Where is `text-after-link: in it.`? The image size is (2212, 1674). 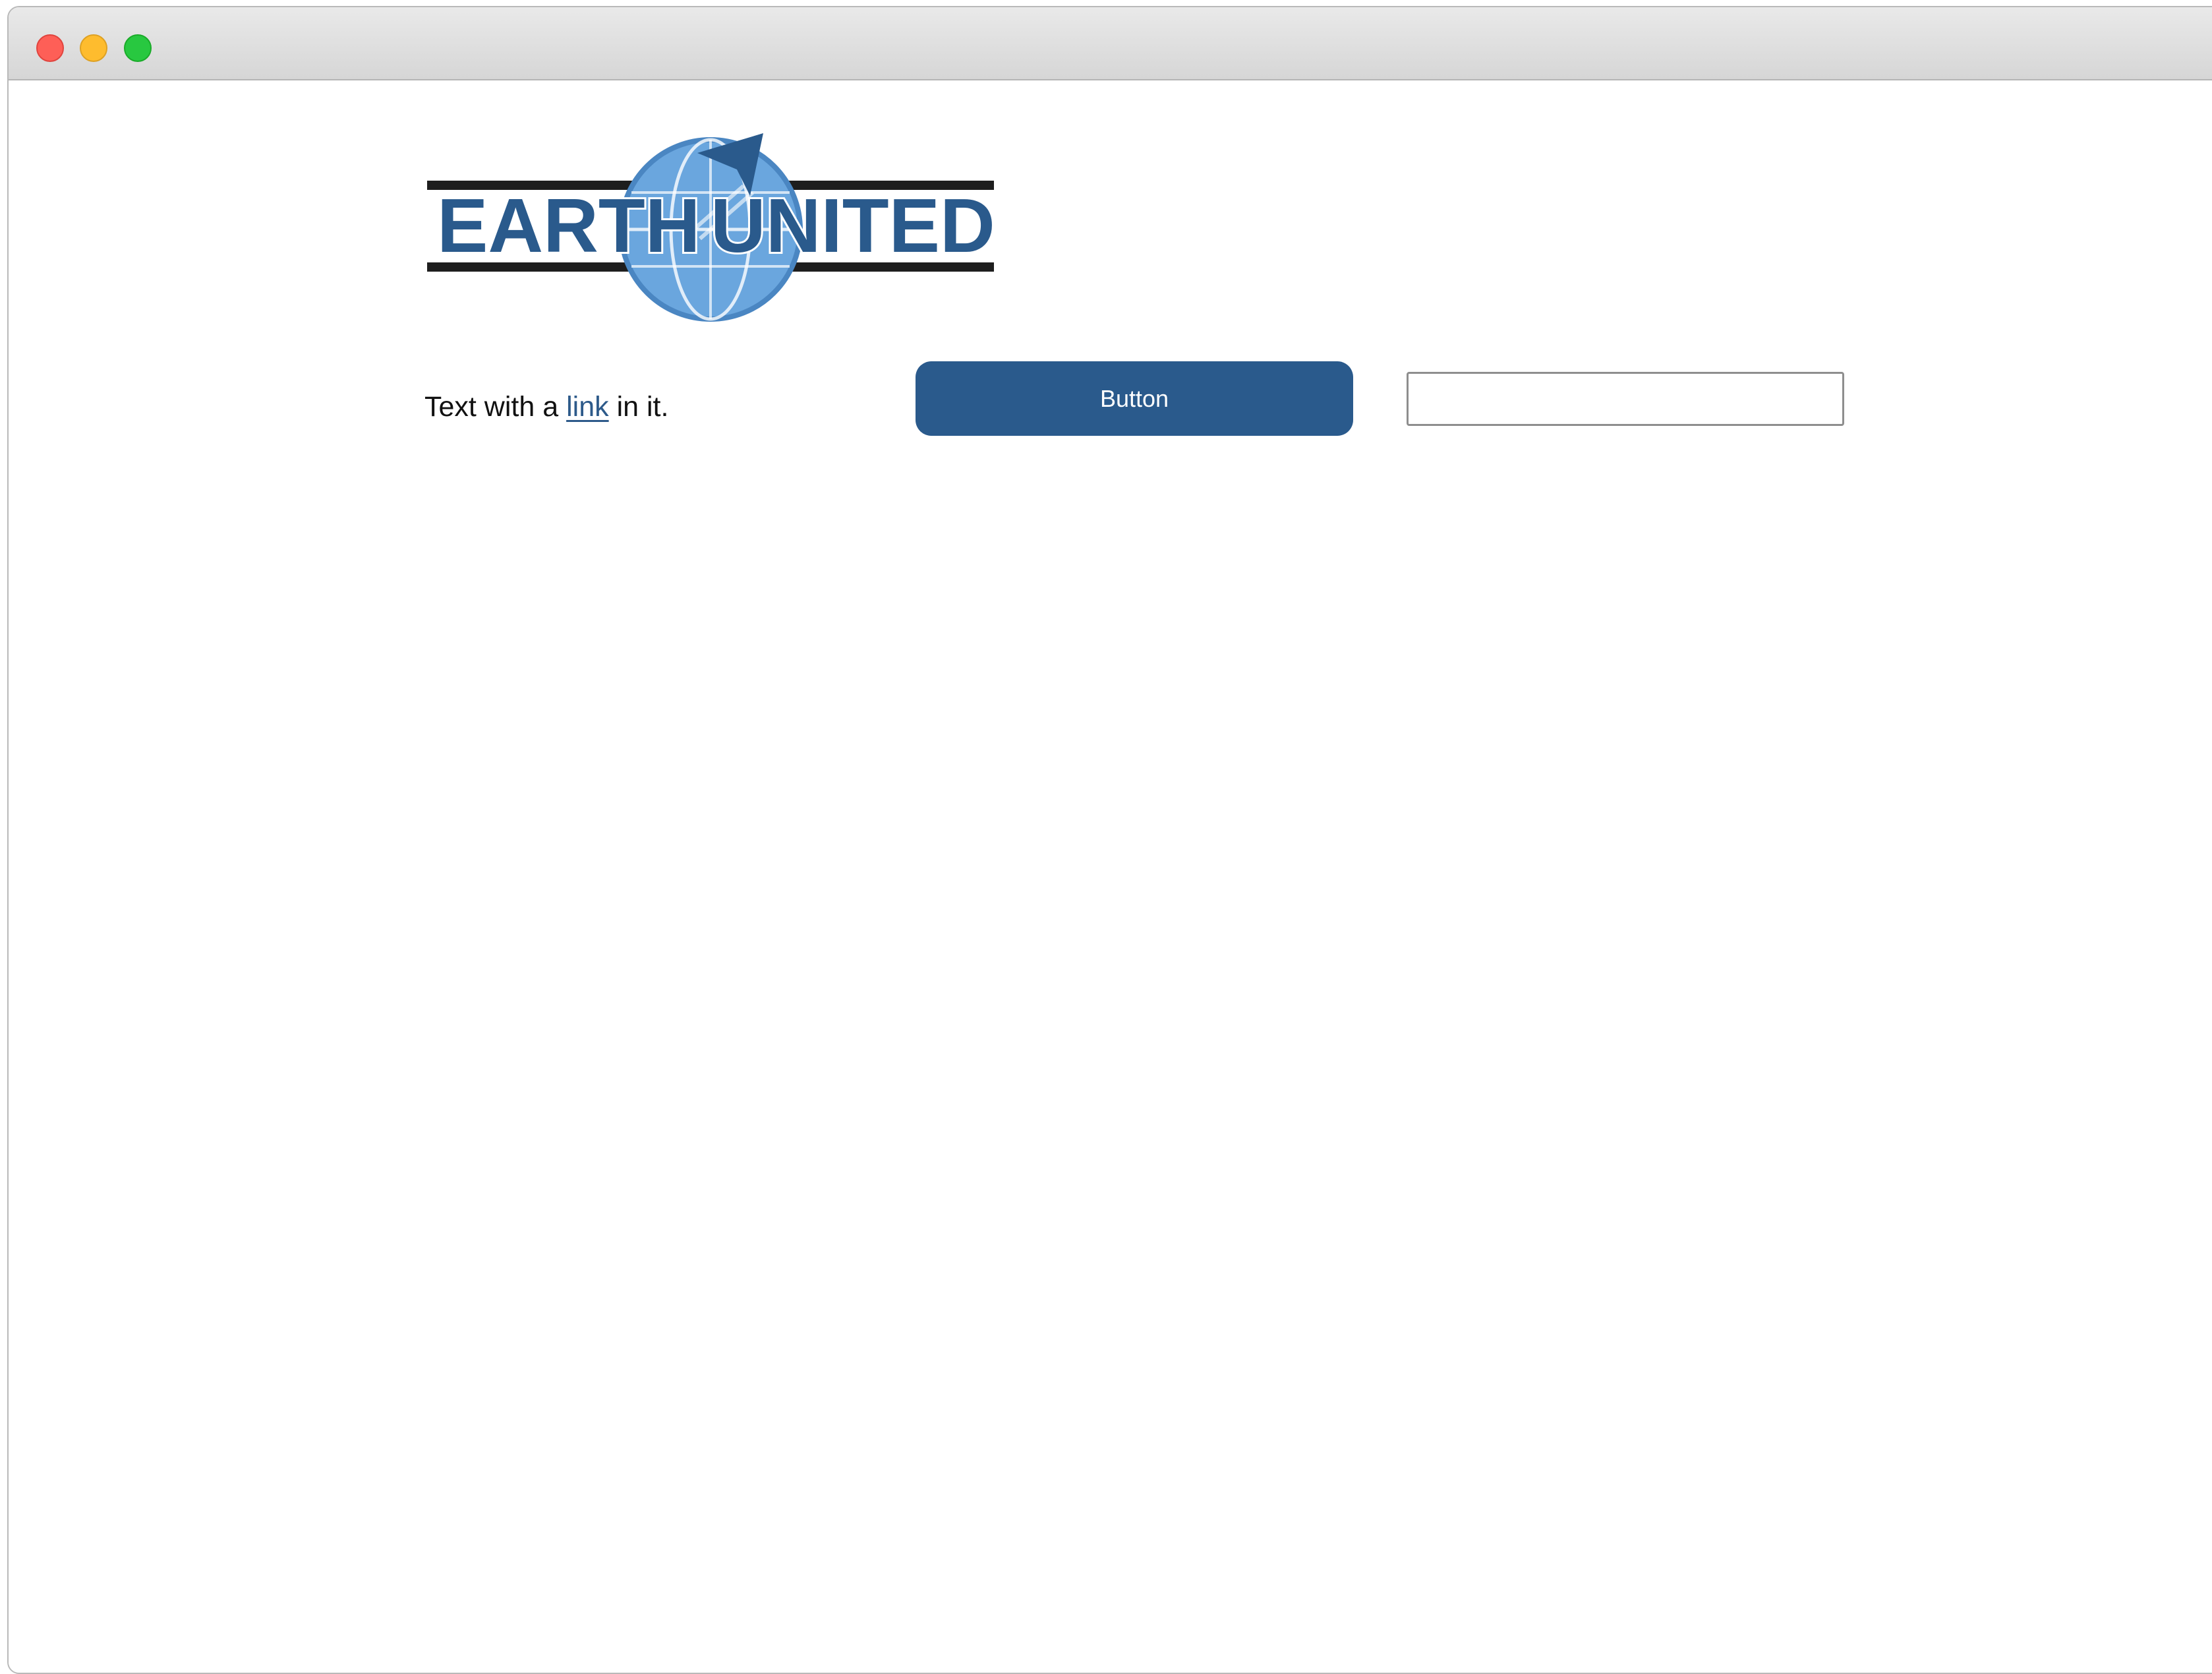
text-after-link: in it. is located at coordinates (639, 407).